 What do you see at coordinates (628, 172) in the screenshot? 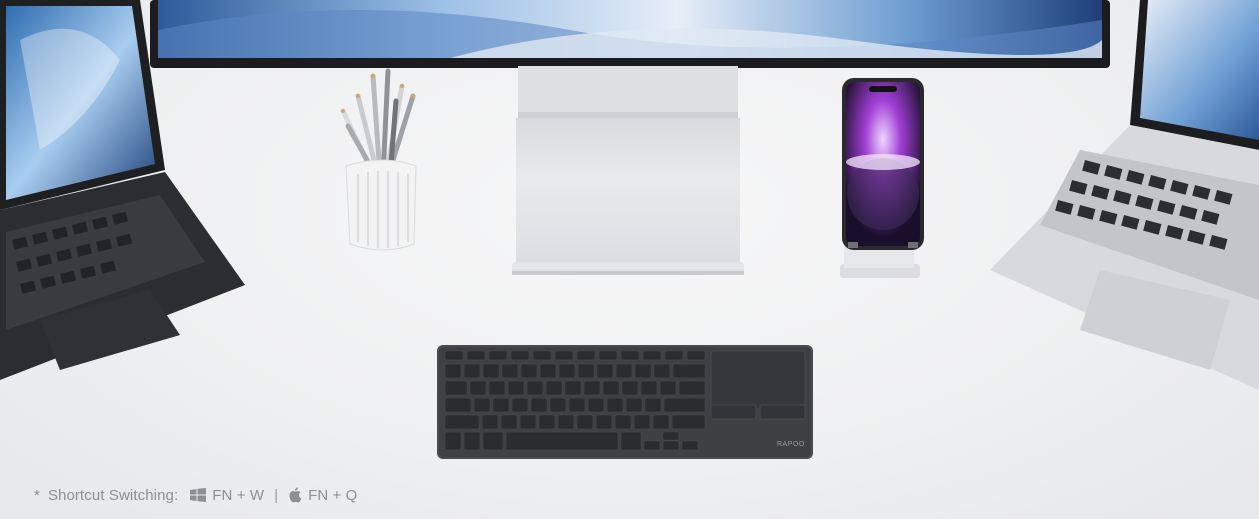
I see `monitor-stand` at bounding box center [628, 172].